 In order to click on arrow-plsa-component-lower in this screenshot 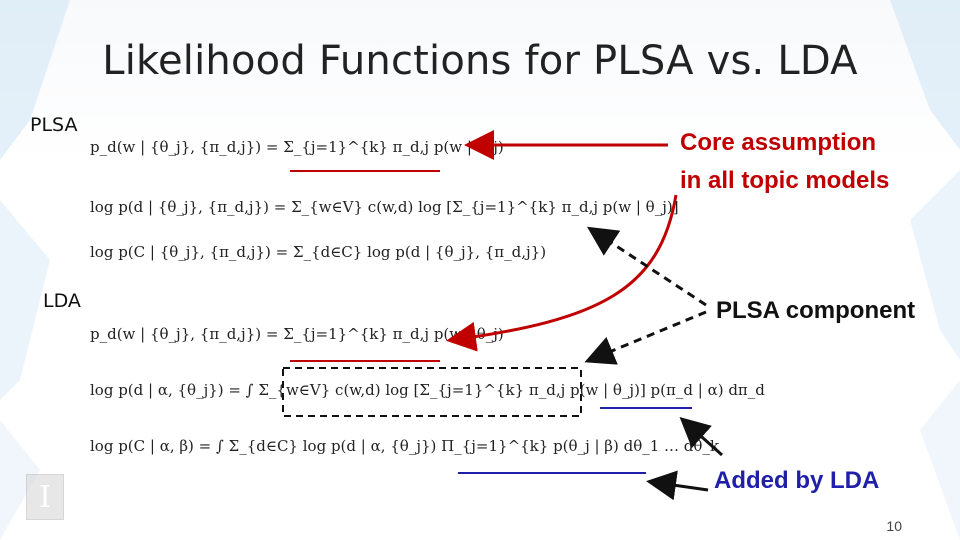, I will do `click(645, 337)`.